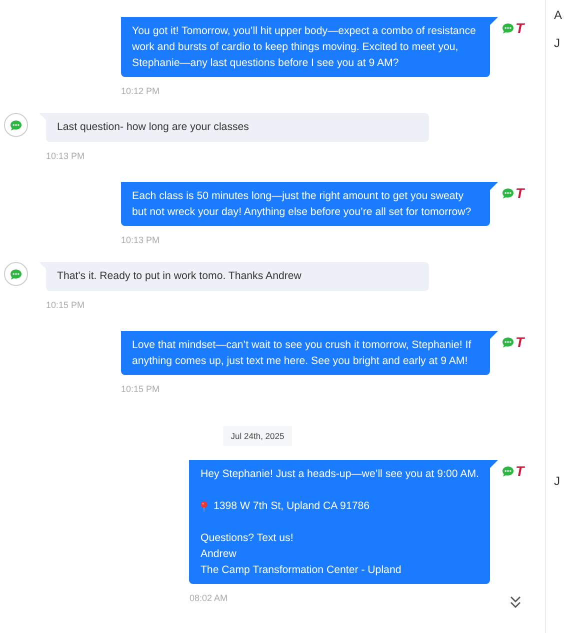  Describe the element at coordinates (304, 47) in the screenshot. I see `message-text: You got it! Tomorrow, you’ll hit upper body—expect a combo of resistance work and bursts of cardio to keep things moving. Excited to meet you, Stephanie—any last questions before I see you at 9 AM?` at that location.